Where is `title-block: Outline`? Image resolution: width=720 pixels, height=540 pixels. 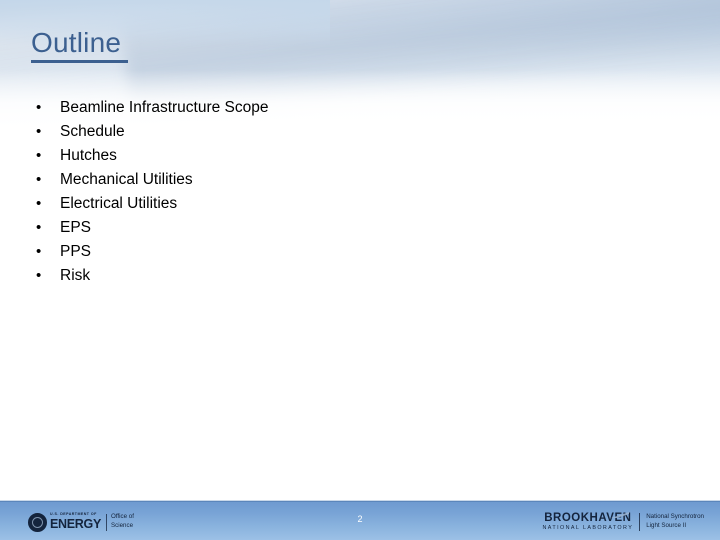 title-block: Outline is located at coordinates (79, 45).